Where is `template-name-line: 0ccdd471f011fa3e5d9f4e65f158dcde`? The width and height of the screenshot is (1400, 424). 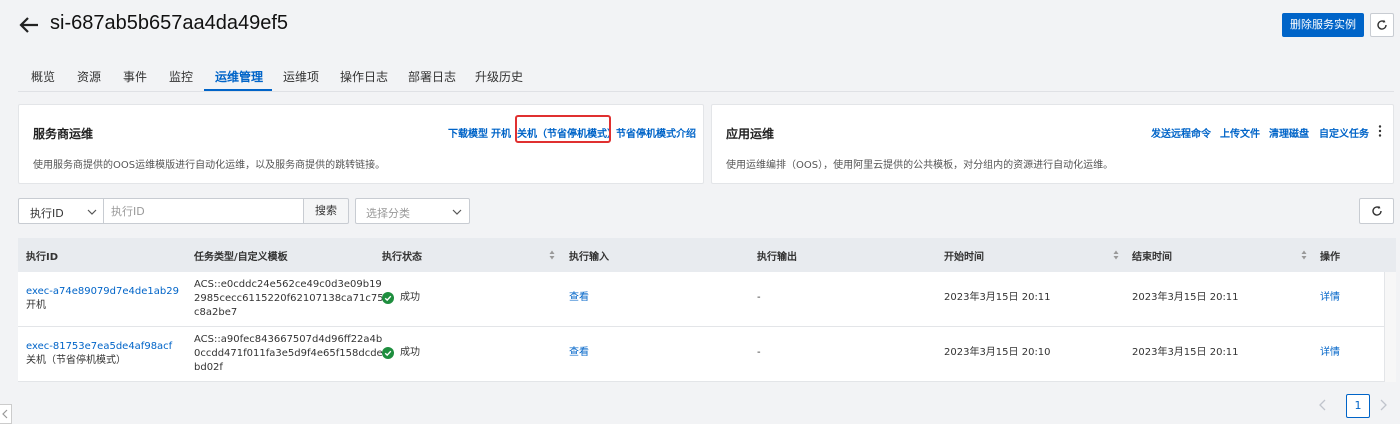
template-name-line: 0ccdd471f011fa3e5d9f4e65f158dcde is located at coordinates (288, 353).